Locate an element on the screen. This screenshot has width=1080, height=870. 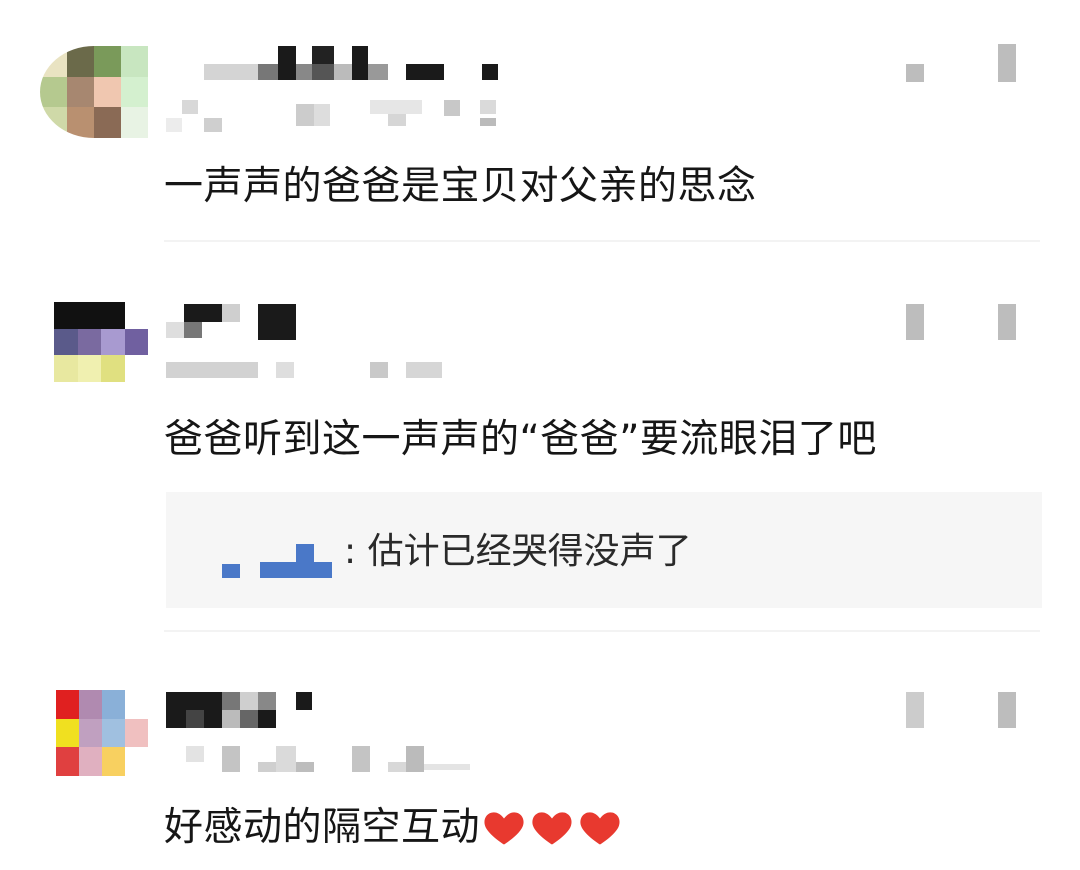
reply-text: : 估计已经哭得没声了 is located at coordinates (518, 551).